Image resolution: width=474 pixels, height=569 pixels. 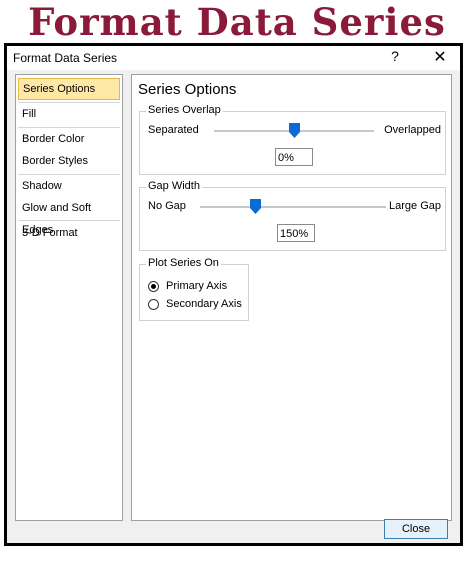 I want to click on nav-divider, so click(x=69, y=220).